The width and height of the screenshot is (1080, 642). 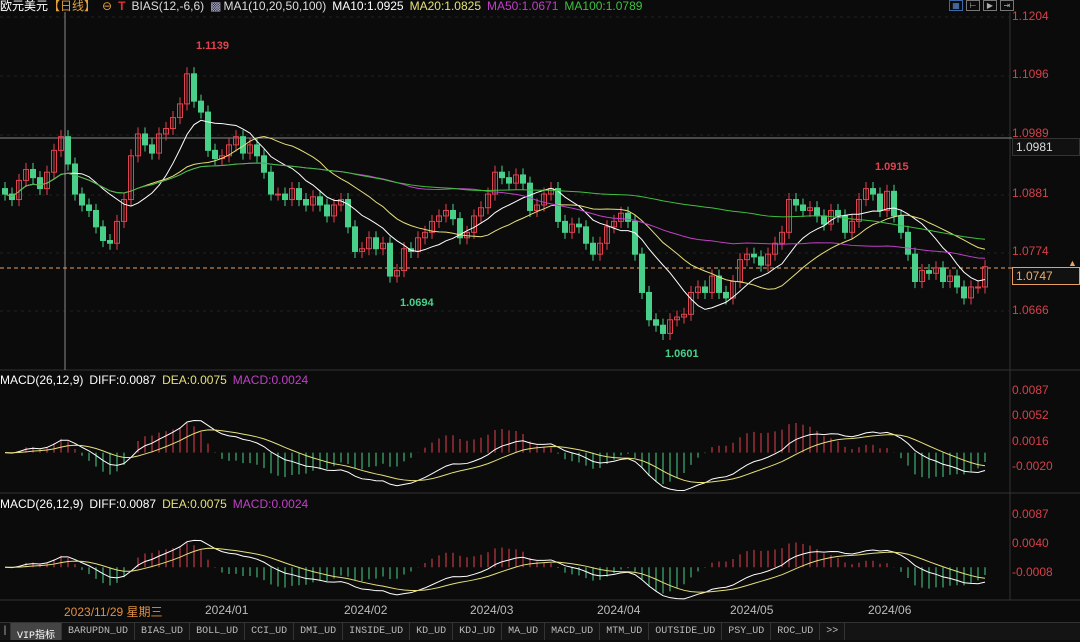 I want to click on date-tick: 2024/05, so click(x=752, y=610).